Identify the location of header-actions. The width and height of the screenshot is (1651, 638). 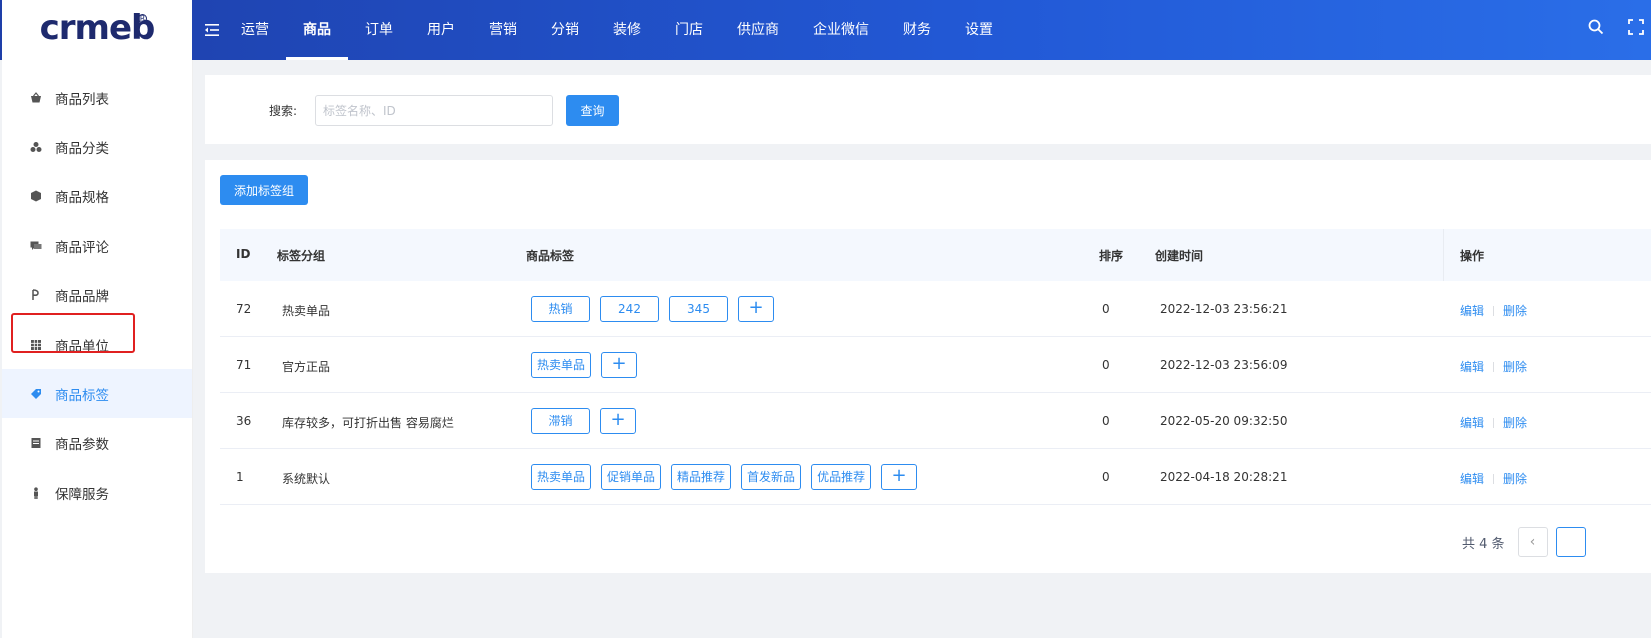
(1619, 27).